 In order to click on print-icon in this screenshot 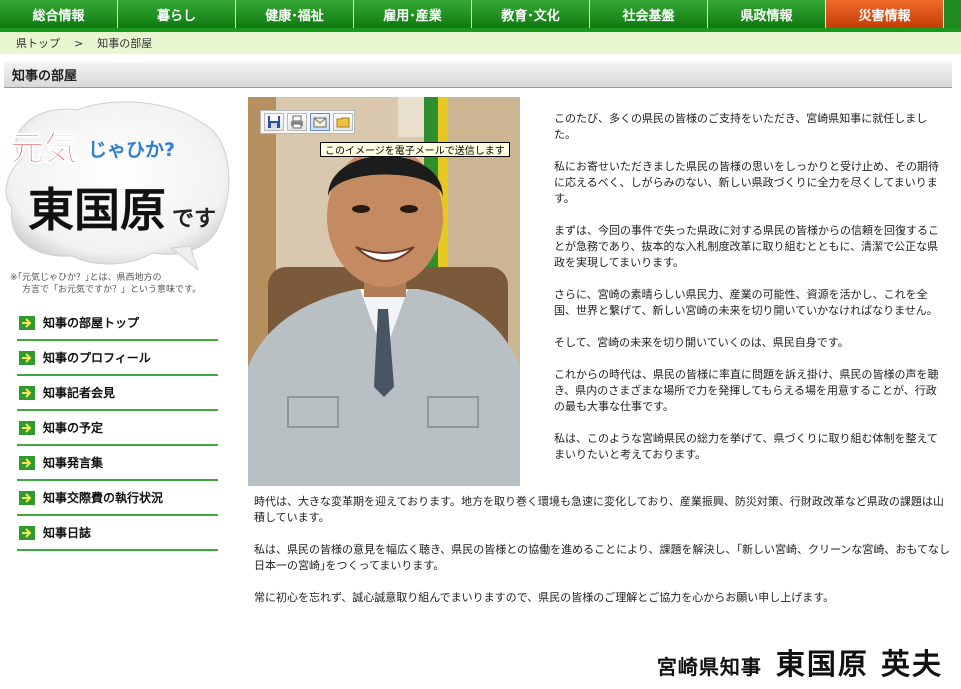, I will do `click(297, 122)`.